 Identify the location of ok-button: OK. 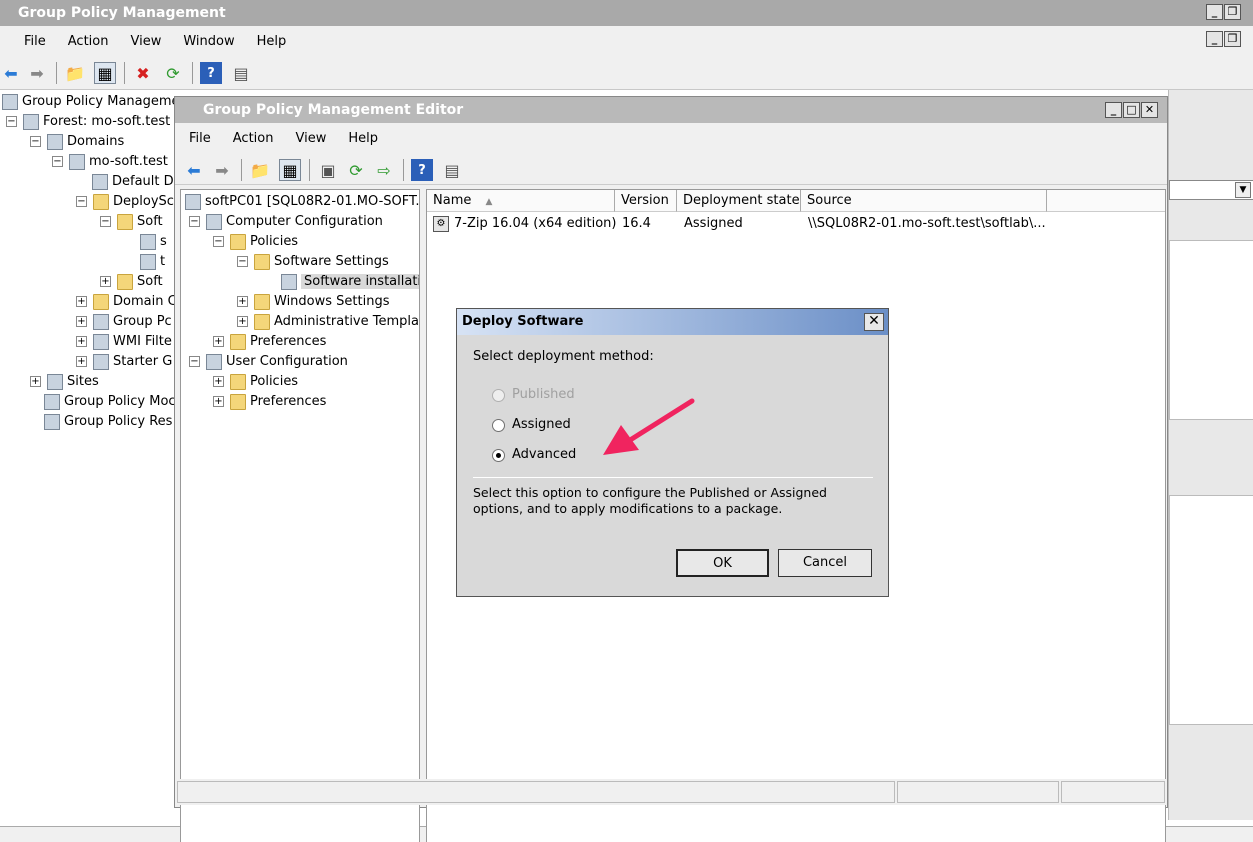
(722, 563).